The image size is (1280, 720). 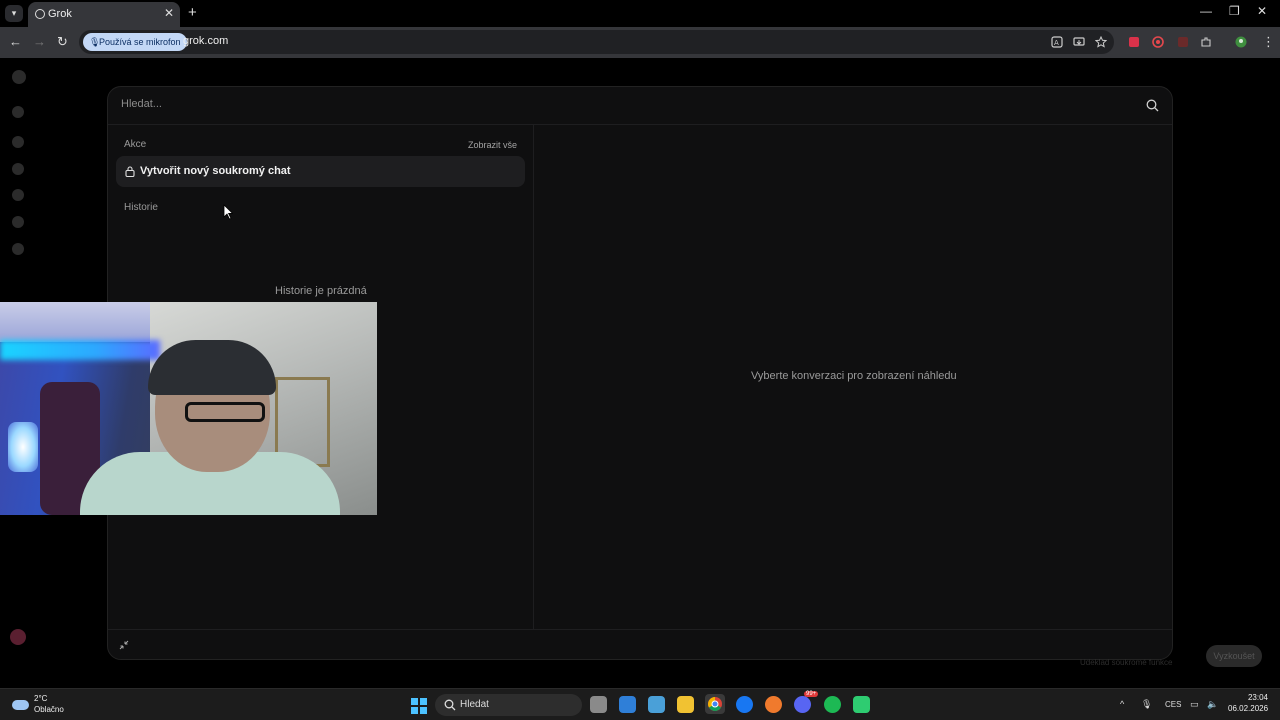 I want to click on install-app-icon, so click(x=1079, y=42).